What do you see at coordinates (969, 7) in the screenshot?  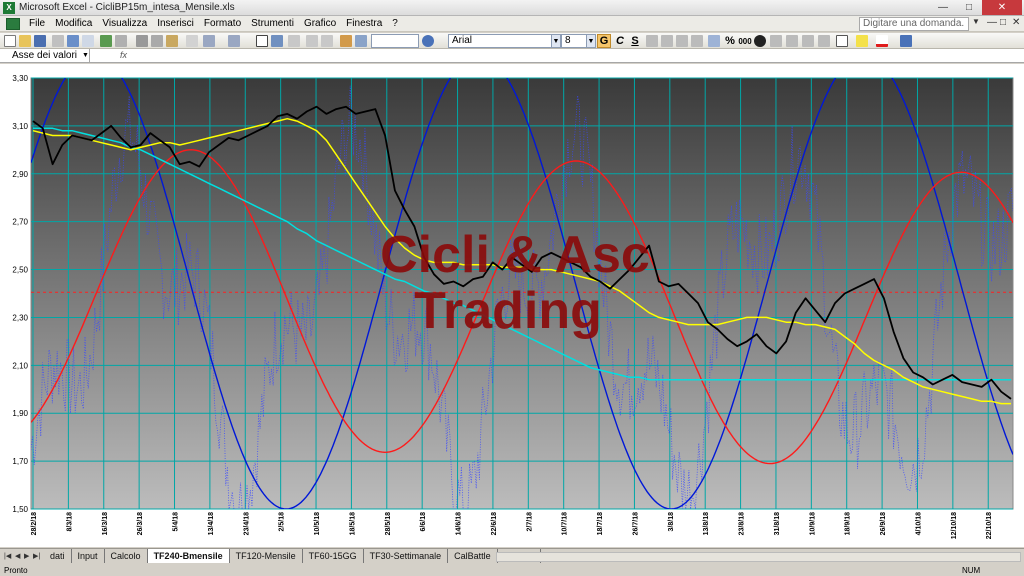 I see `maximize-icon: □` at bounding box center [969, 7].